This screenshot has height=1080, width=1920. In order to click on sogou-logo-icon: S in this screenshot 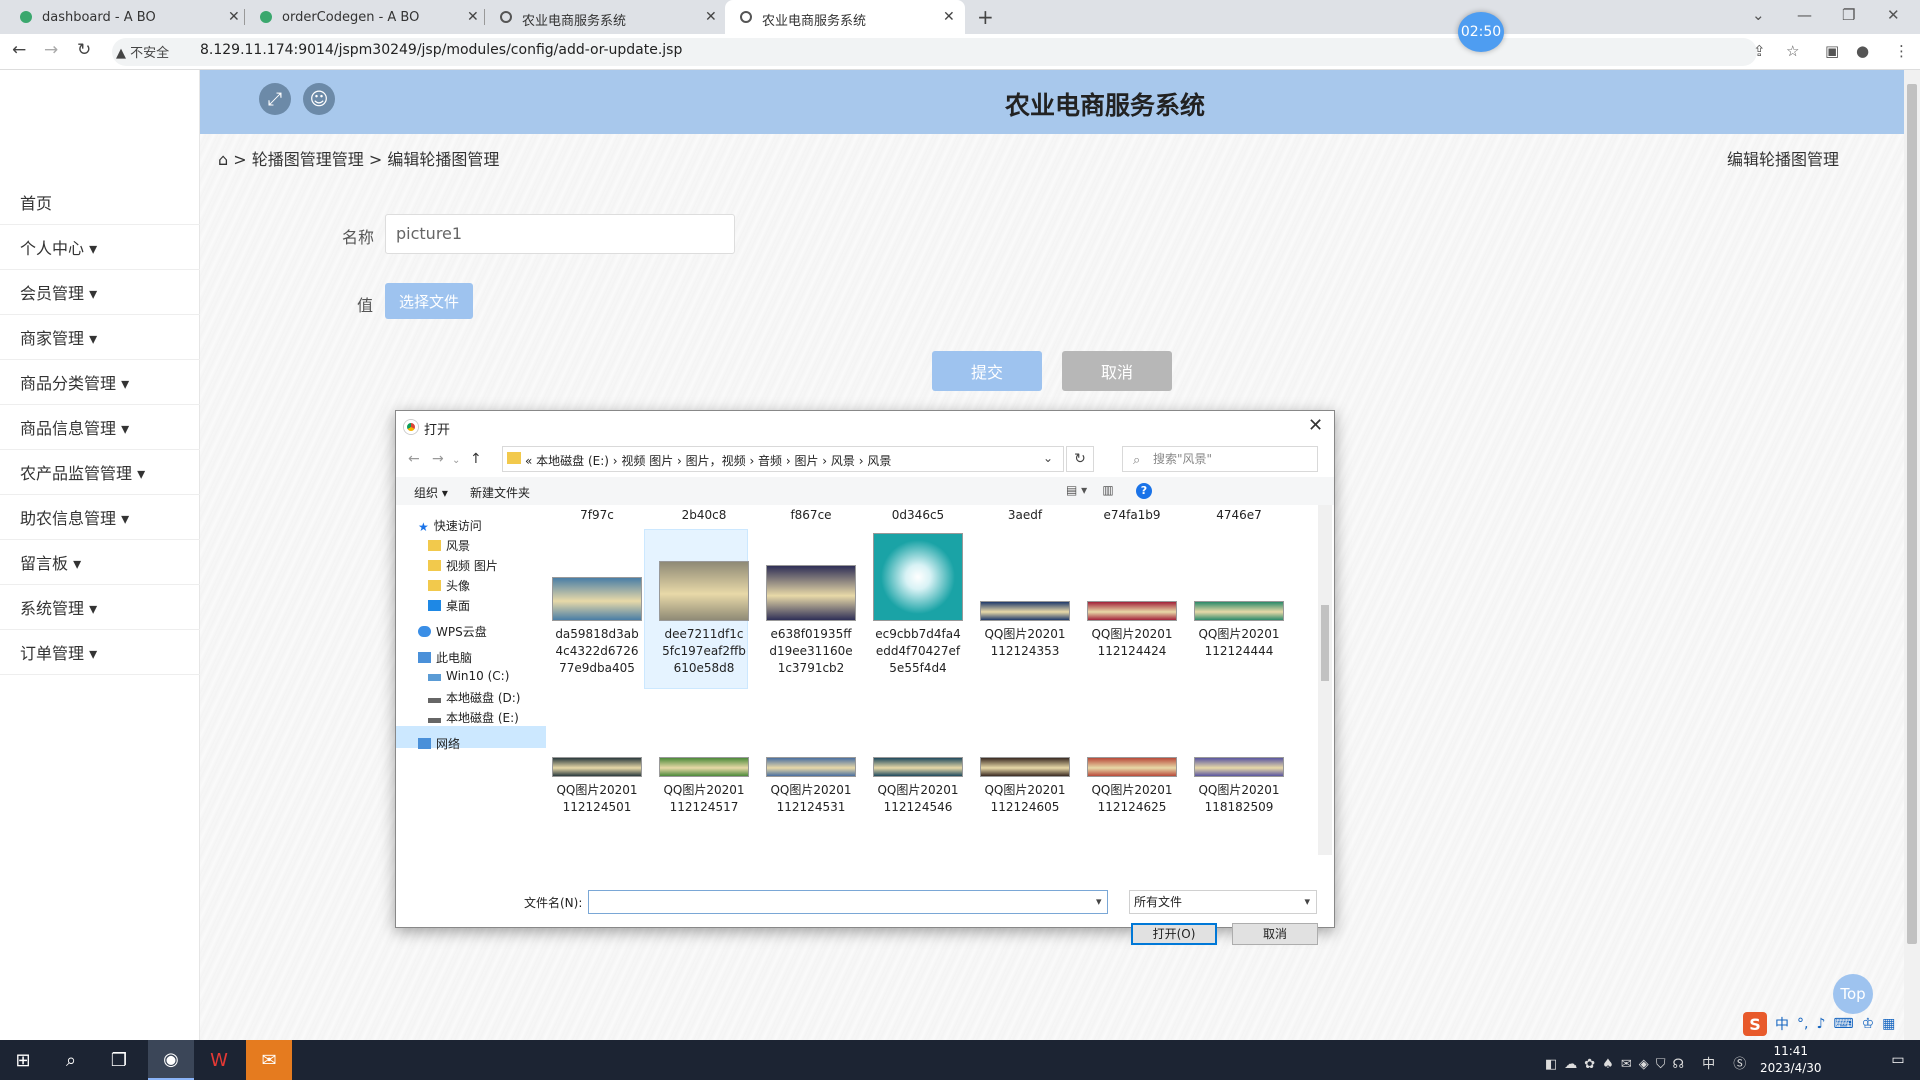, I will do `click(1755, 1024)`.